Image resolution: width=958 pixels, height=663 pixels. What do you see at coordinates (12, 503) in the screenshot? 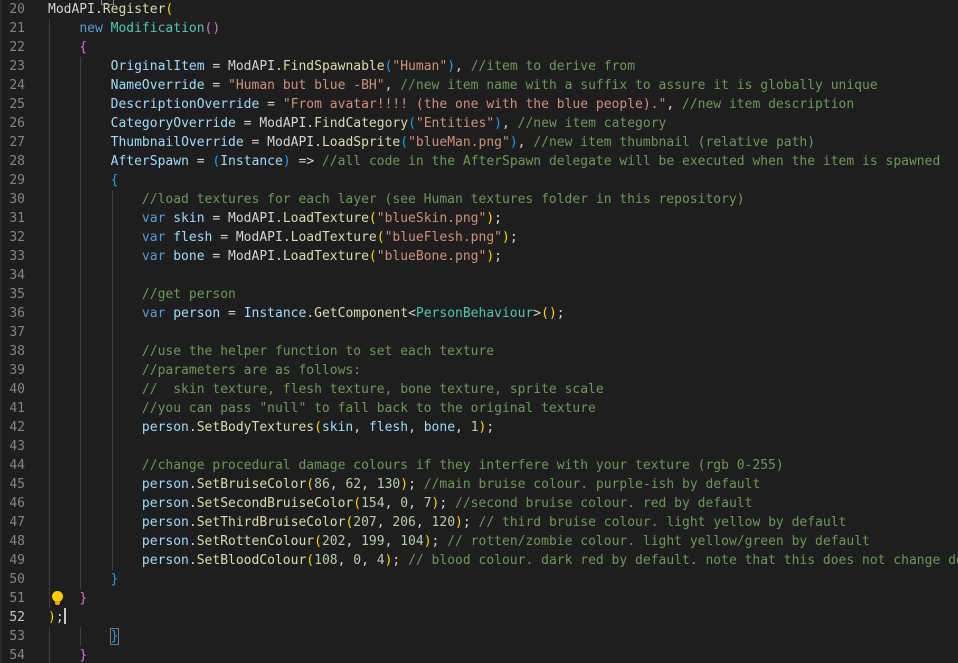
I see `line-number: 46` at bounding box center [12, 503].